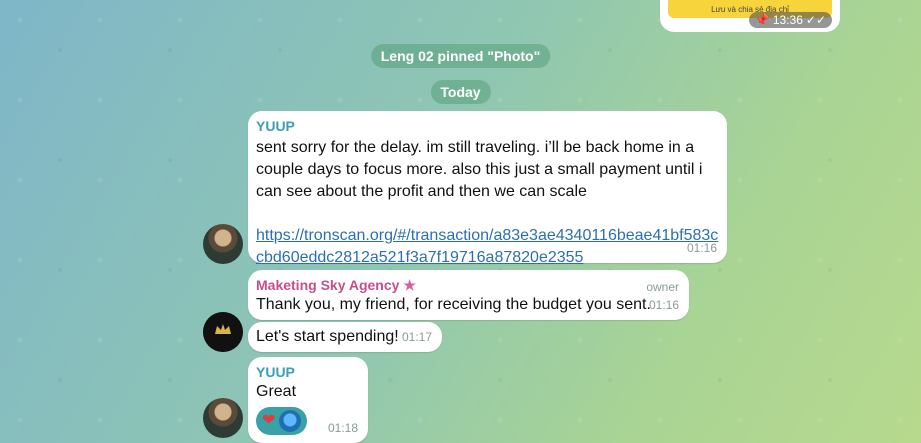 Image resolution: width=921 pixels, height=443 pixels. I want to click on message-time: 01:18, so click(342, 428).